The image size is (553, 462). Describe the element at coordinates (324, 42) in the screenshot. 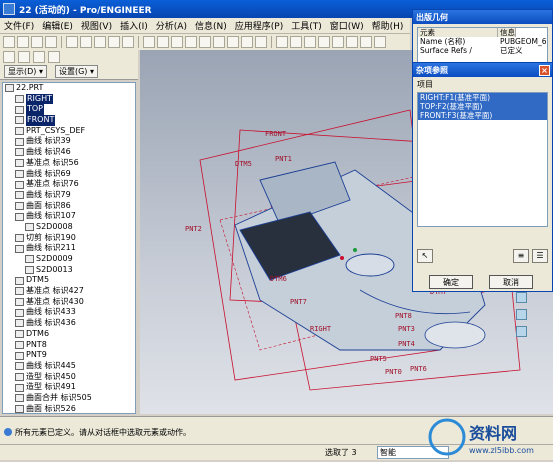

I see `shading-icon` at that location.